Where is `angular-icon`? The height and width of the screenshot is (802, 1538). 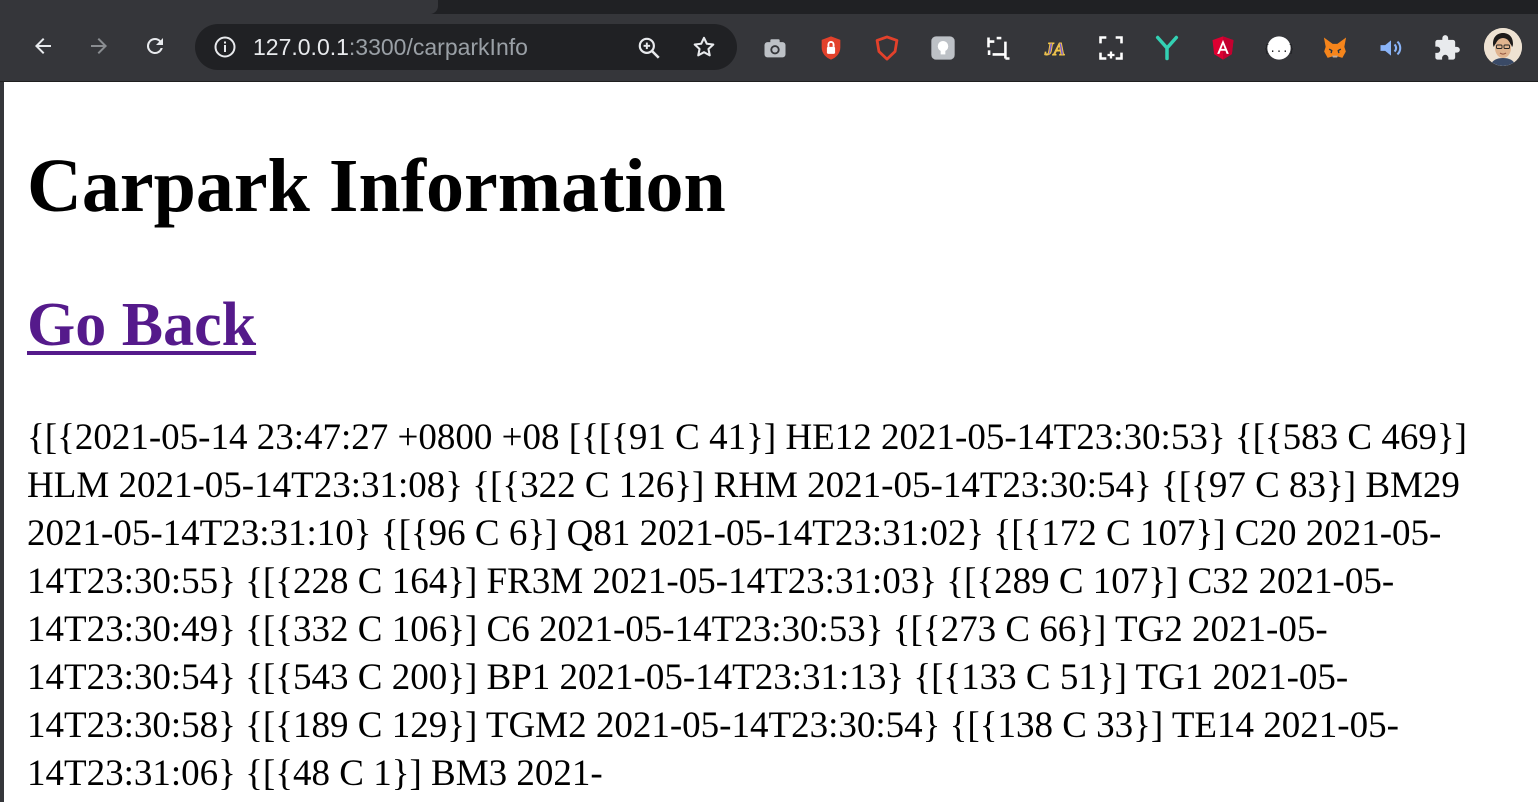
angular-icon is located at coordinates (1223, 48).